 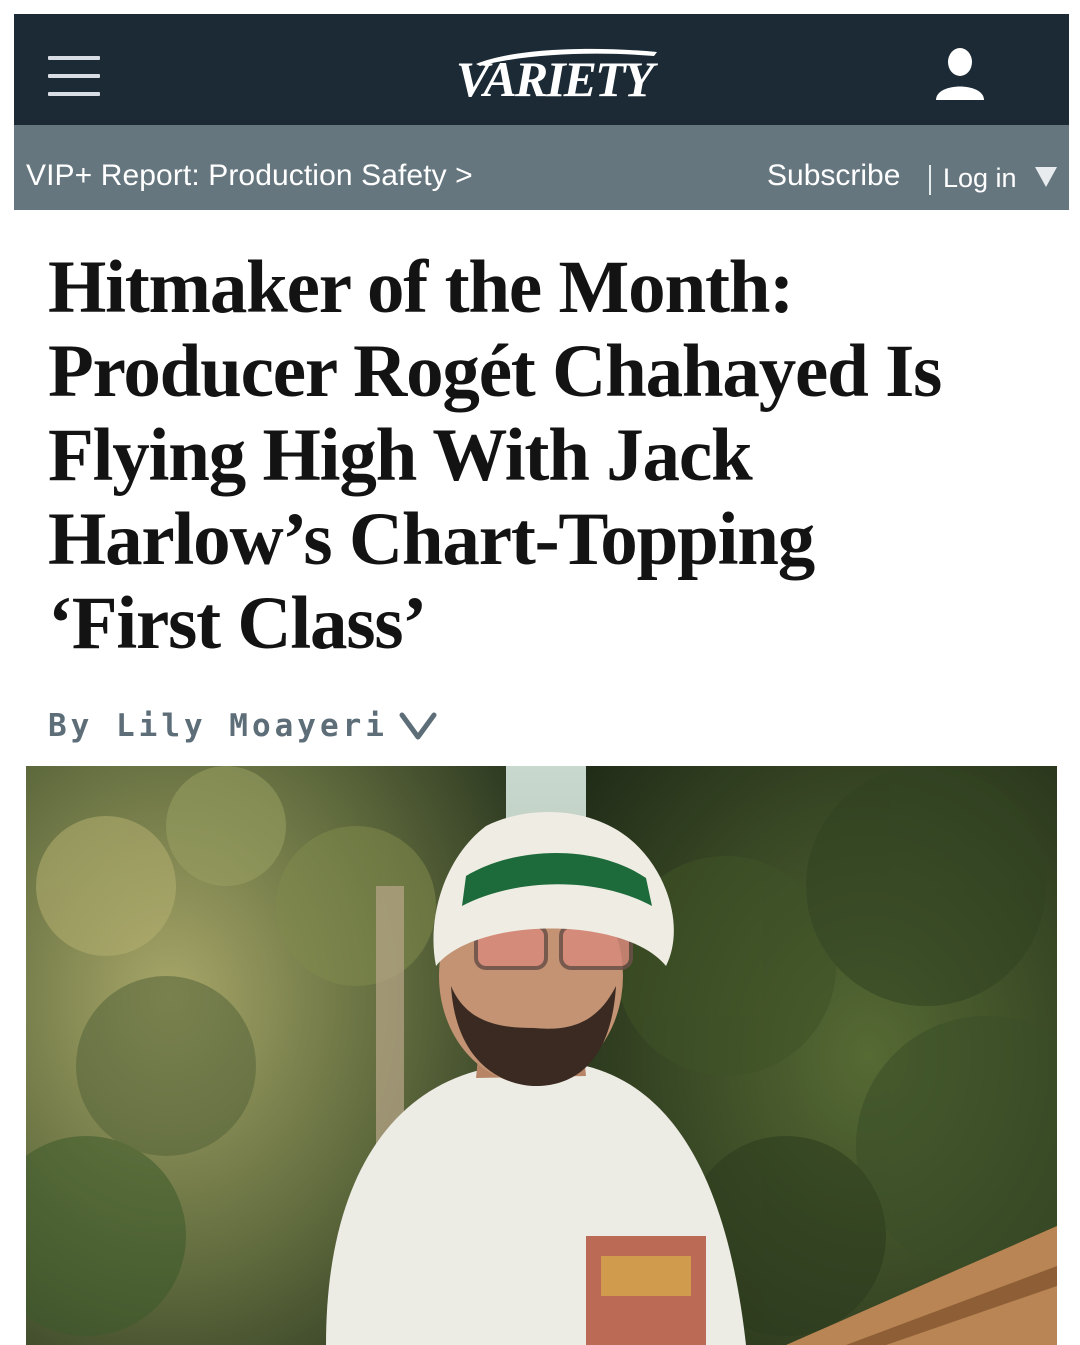 I want to click on author-byline: By Lily Moayeri, so click(x=243, y=728).